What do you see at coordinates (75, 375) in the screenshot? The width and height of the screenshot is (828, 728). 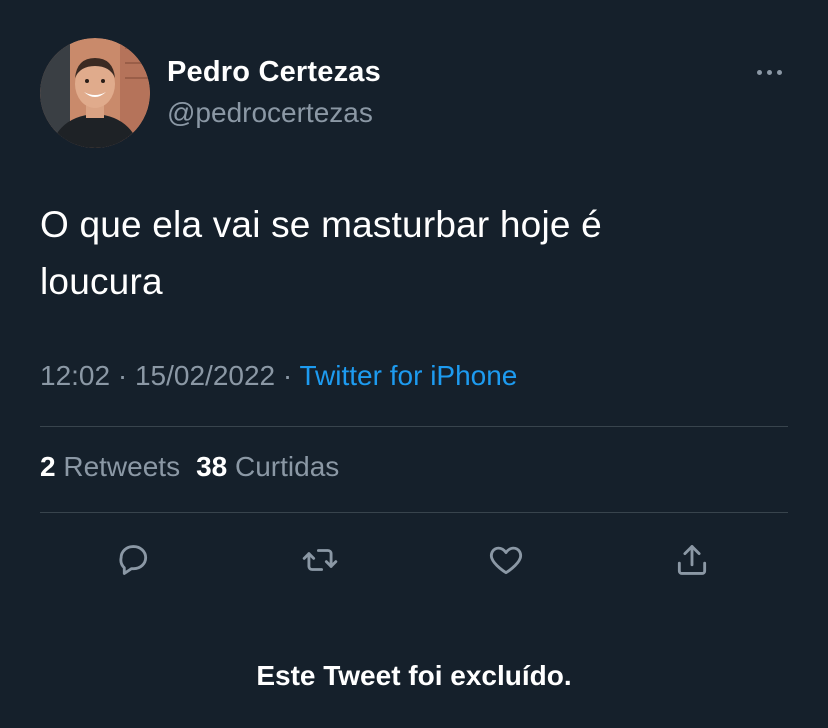 I see `tweet-time: 12:02` at bounding box center [75, 375].